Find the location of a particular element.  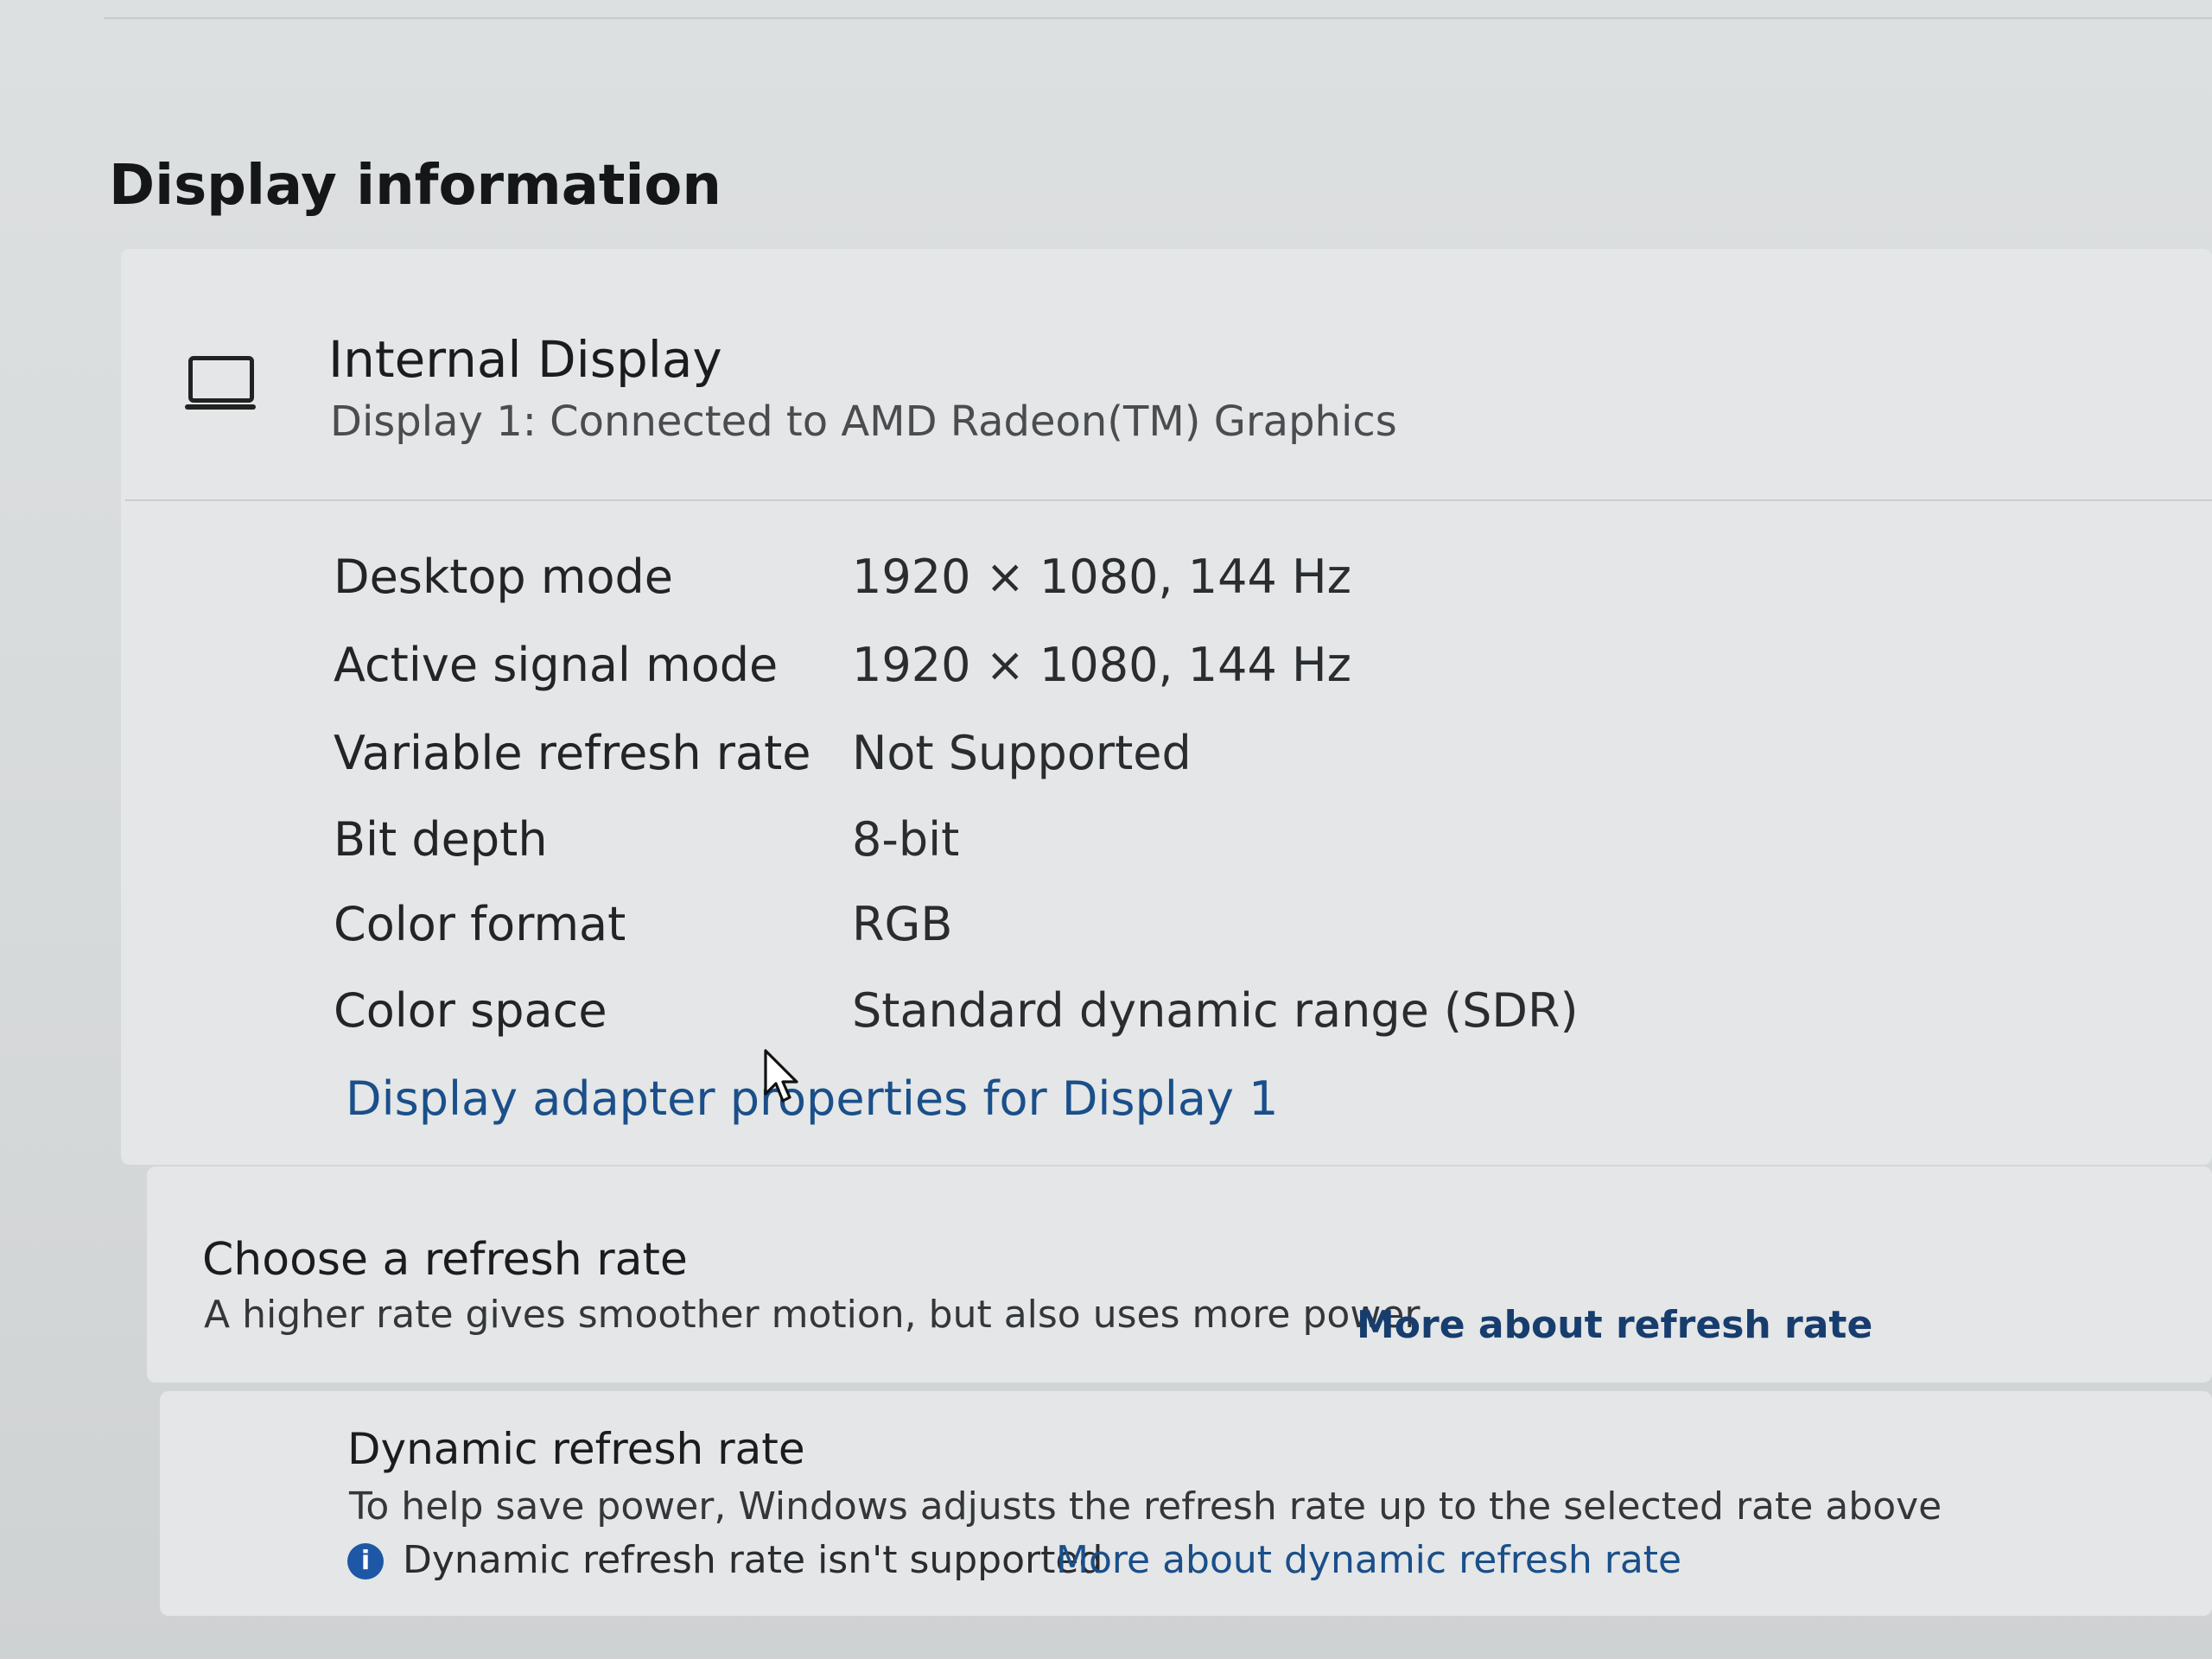

dynamic-refresh-note: Dynamic refresh rate isn't supported is located at coordinates (753, 1560).